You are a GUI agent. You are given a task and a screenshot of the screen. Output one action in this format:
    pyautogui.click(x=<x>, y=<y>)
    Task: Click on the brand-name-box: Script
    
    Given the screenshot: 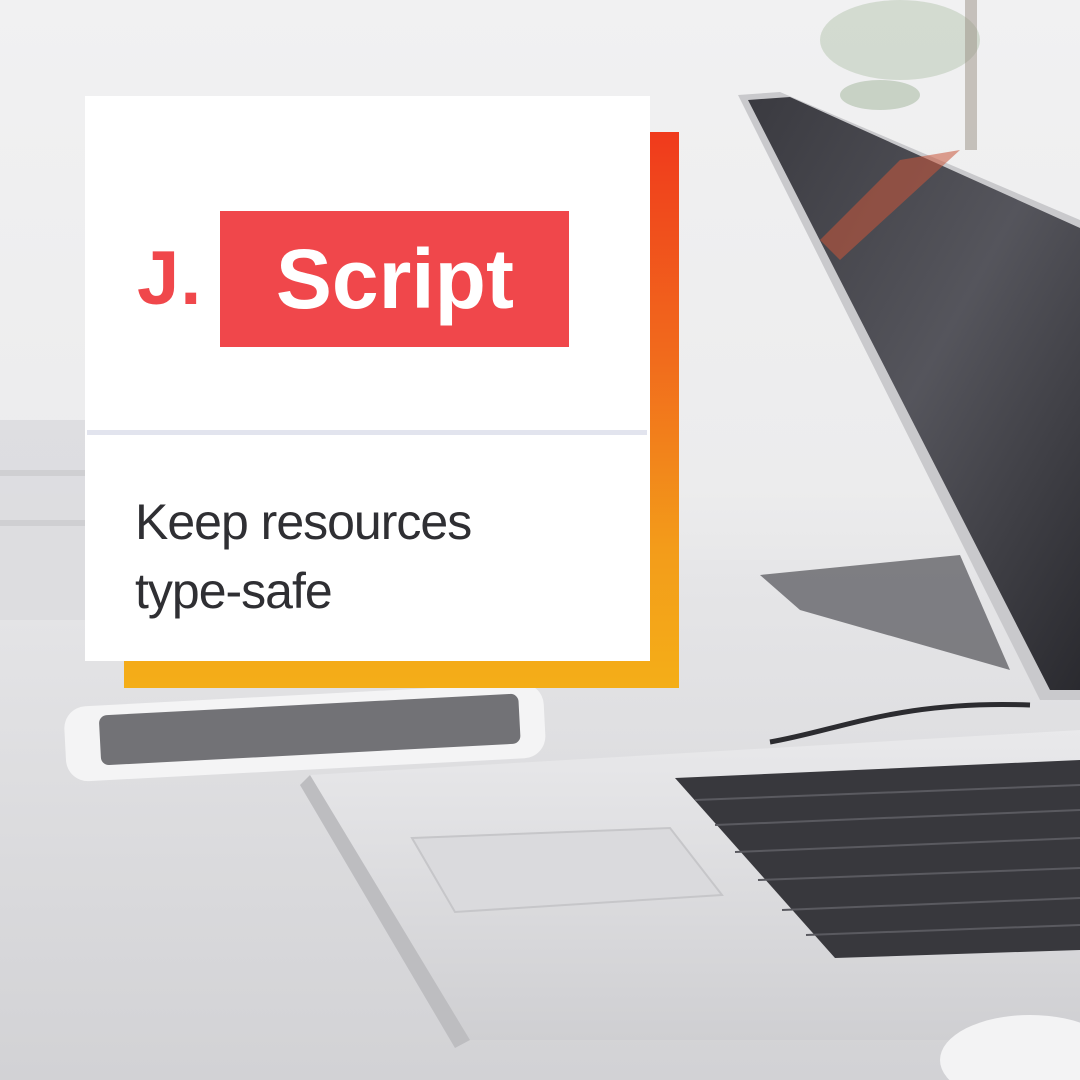 What is the action you would take?
    pyautogui.click(x=395, y=279)
    